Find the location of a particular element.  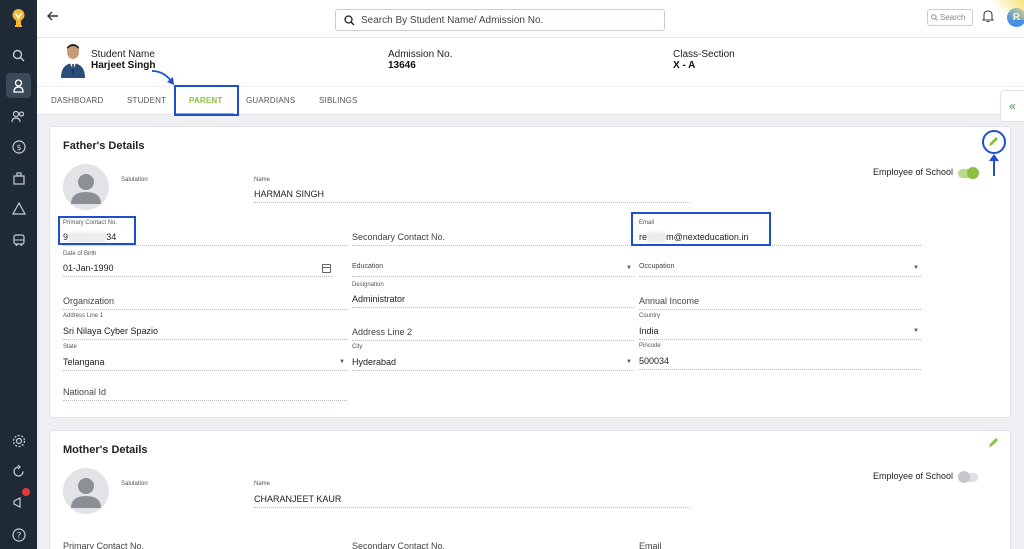

settings-icon is located at coordinates (18, 440).